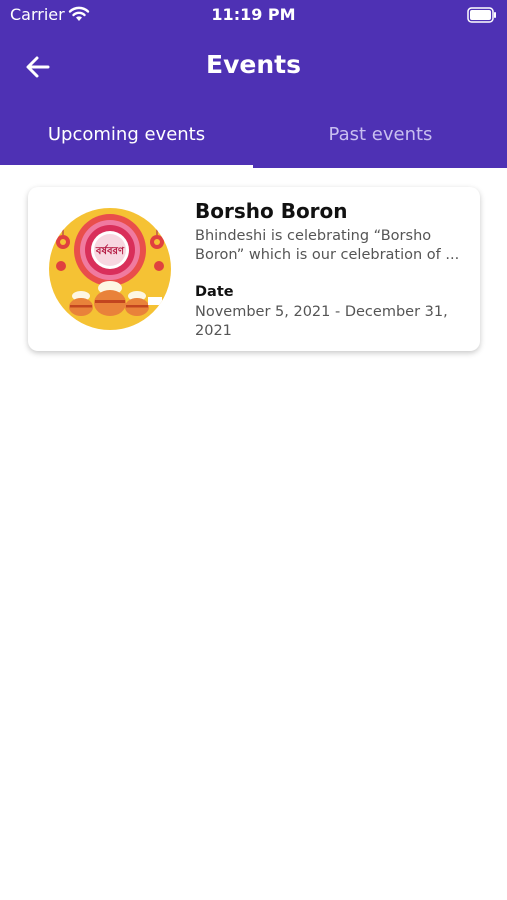 The height and width of the screenshot is (900, 507). I want to click on tab-label: Upcoming events, so click(126, 134).